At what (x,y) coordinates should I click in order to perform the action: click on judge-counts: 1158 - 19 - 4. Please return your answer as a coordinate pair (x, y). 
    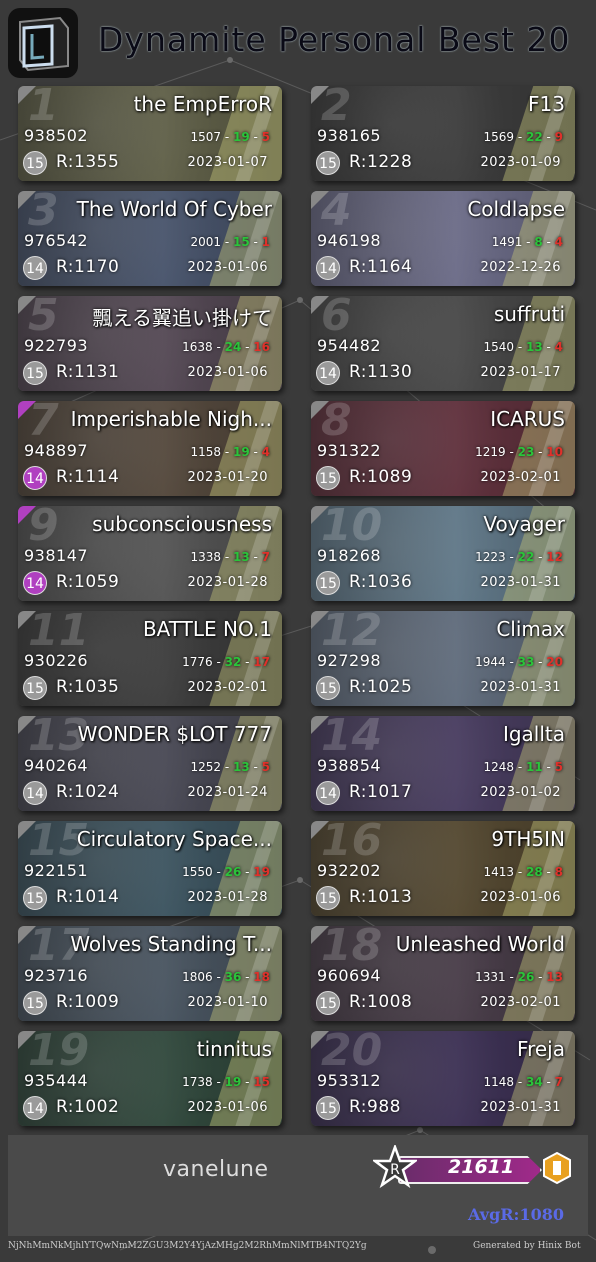
    Looking at the image, I should click on (230, 452).